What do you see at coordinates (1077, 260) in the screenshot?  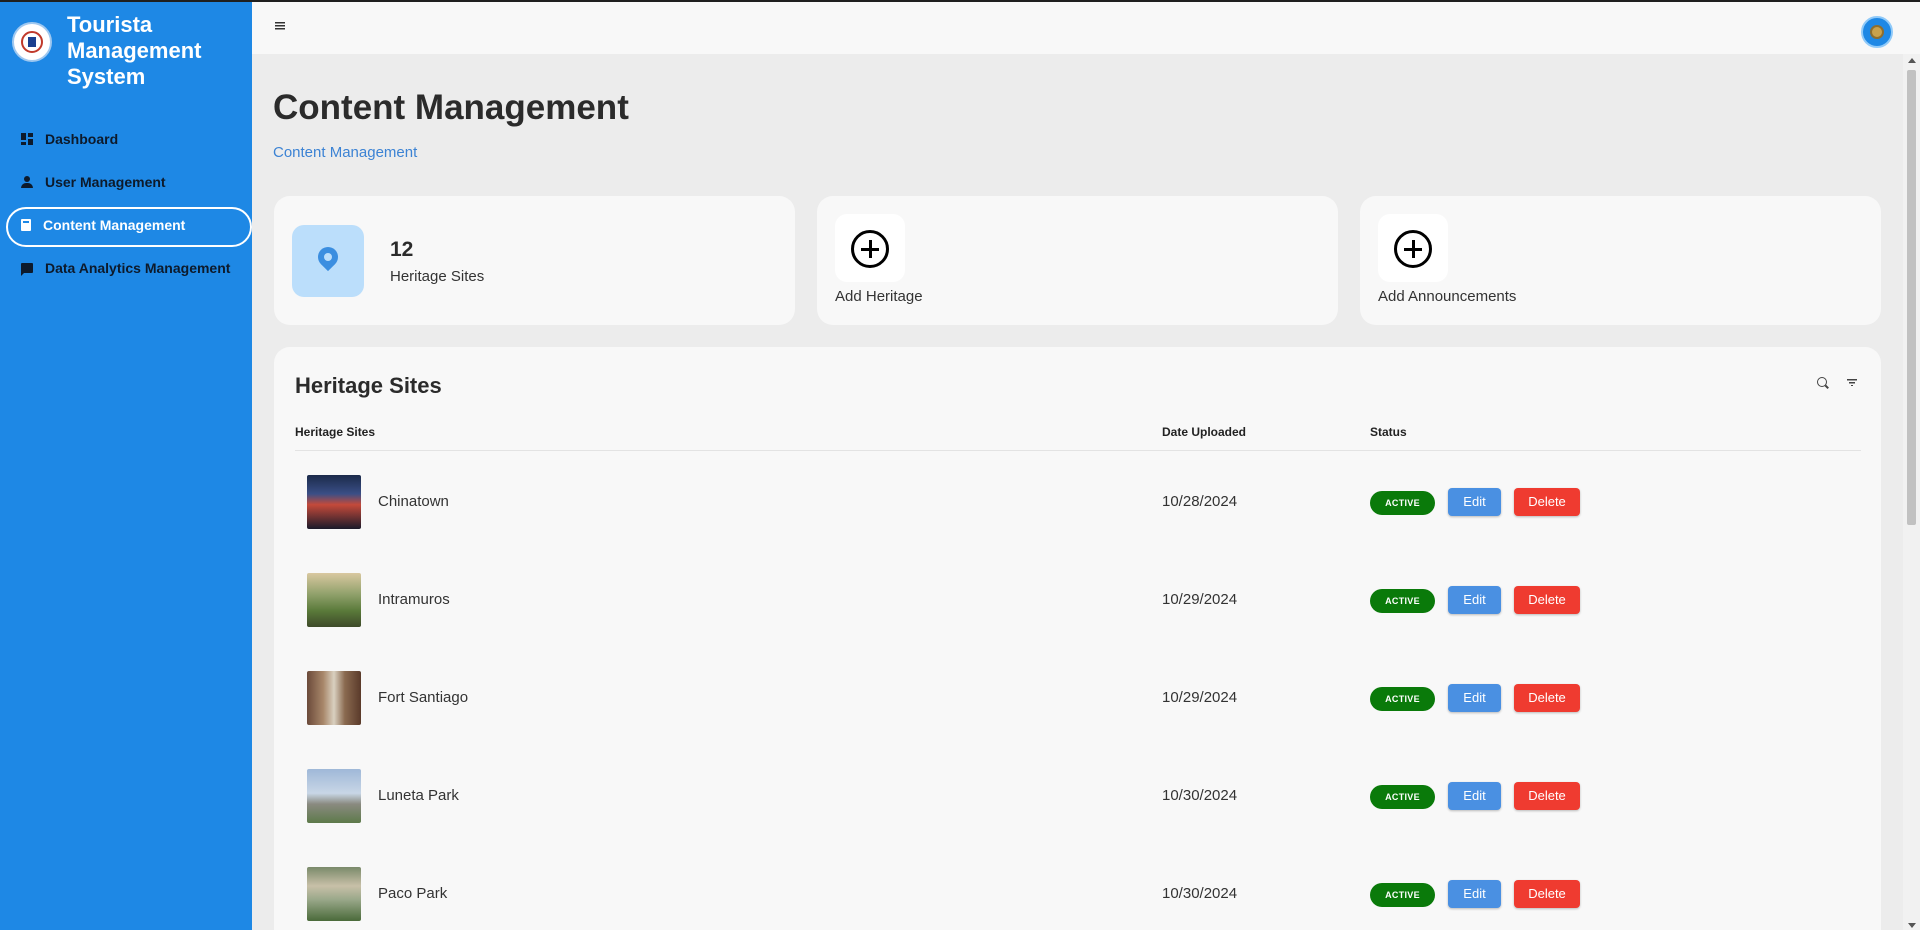 I see `add-heritage-card: Add Heritage` at bounding box center [1077, 260].